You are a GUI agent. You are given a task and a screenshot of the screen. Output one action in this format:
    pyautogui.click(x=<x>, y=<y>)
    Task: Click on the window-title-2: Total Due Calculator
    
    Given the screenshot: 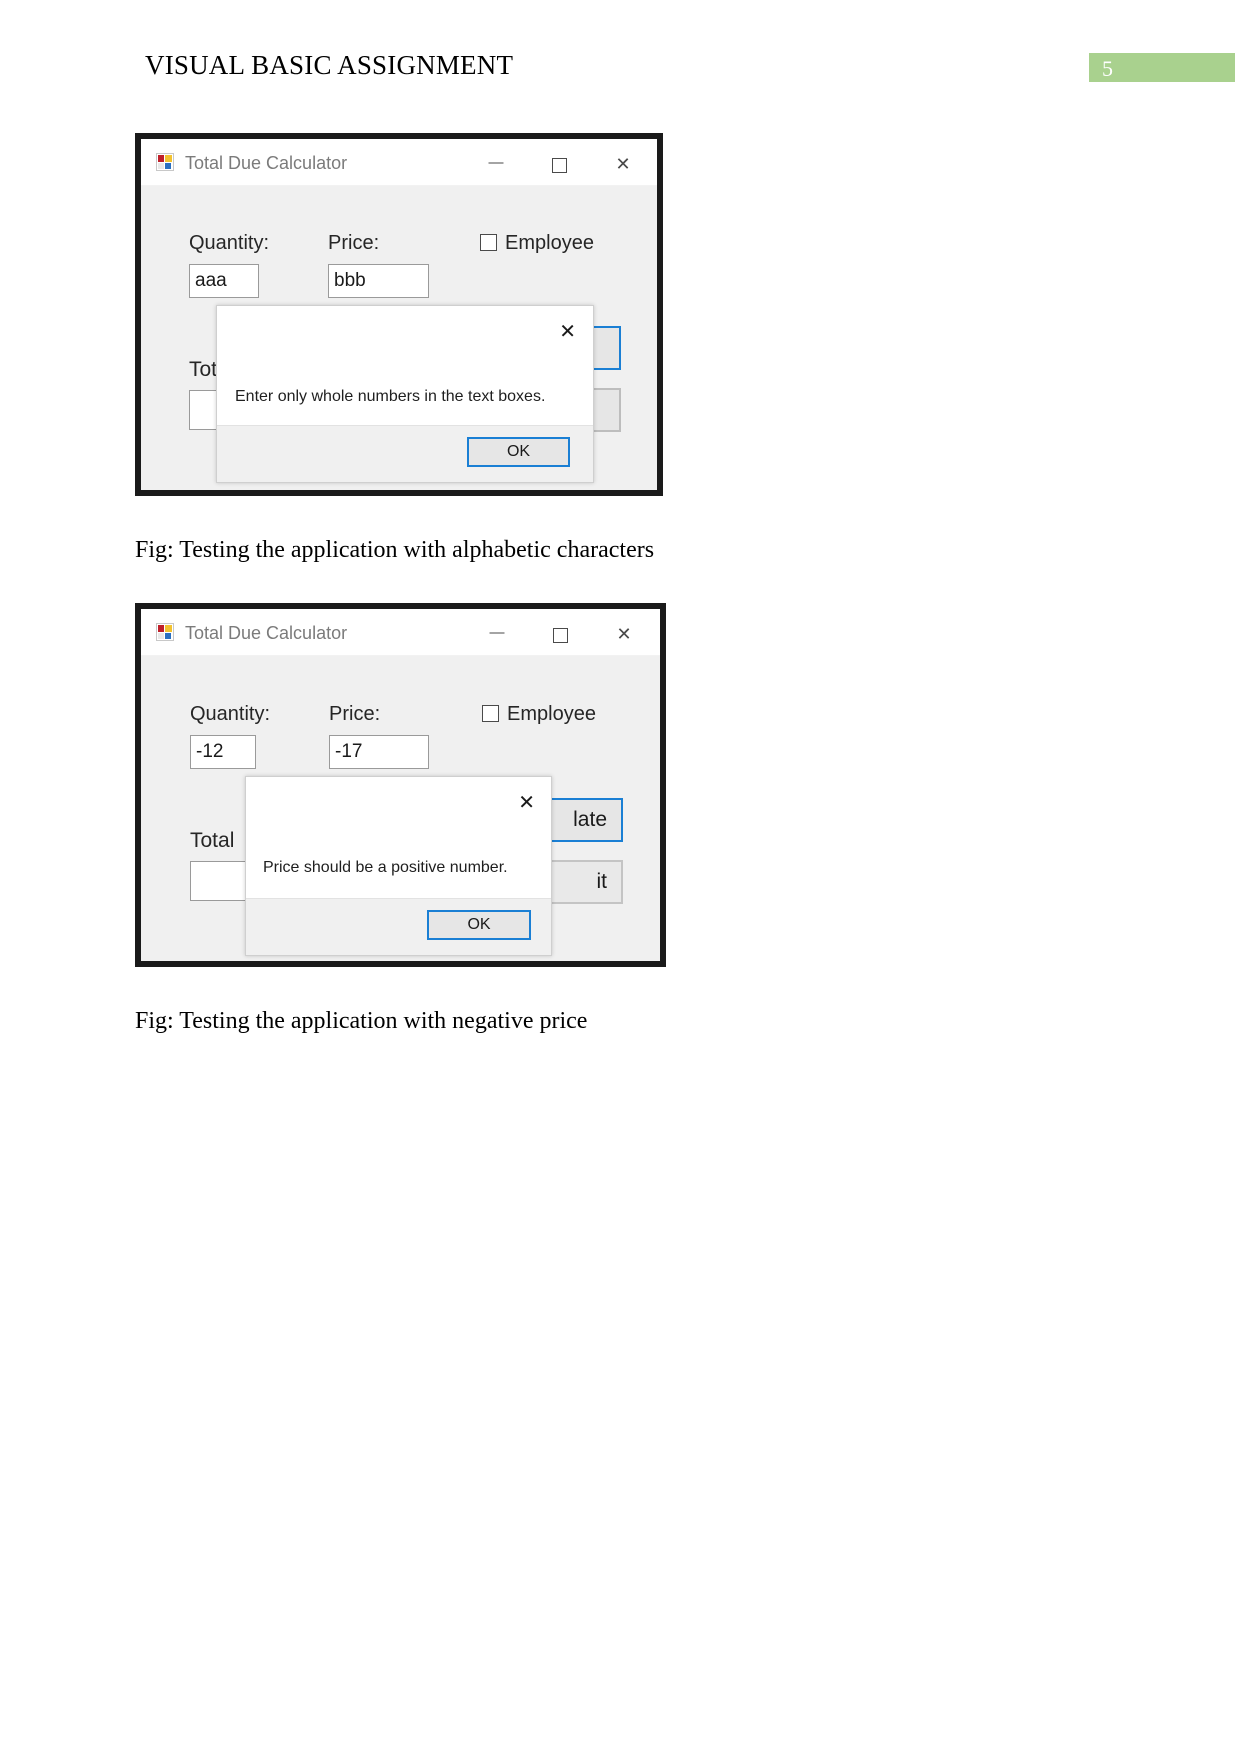 What is the action you would take?
    pyautogui.click(x=266, y=633)
    